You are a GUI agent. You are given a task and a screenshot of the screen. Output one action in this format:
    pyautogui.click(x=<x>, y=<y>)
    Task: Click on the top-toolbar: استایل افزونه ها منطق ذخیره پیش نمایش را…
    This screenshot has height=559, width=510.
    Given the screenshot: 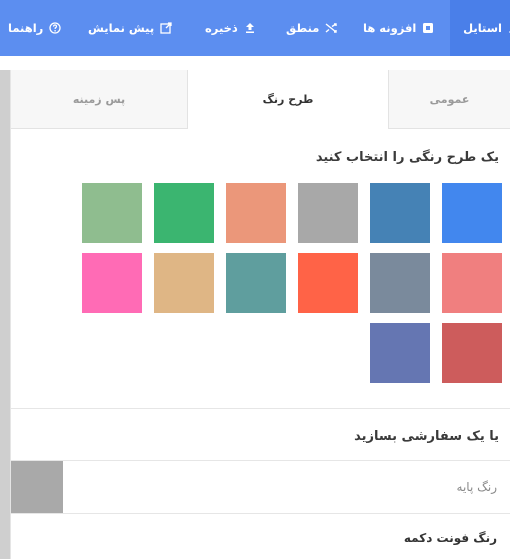 What is the action you would take?
    pyautogui.click(x=255, y=28)
    